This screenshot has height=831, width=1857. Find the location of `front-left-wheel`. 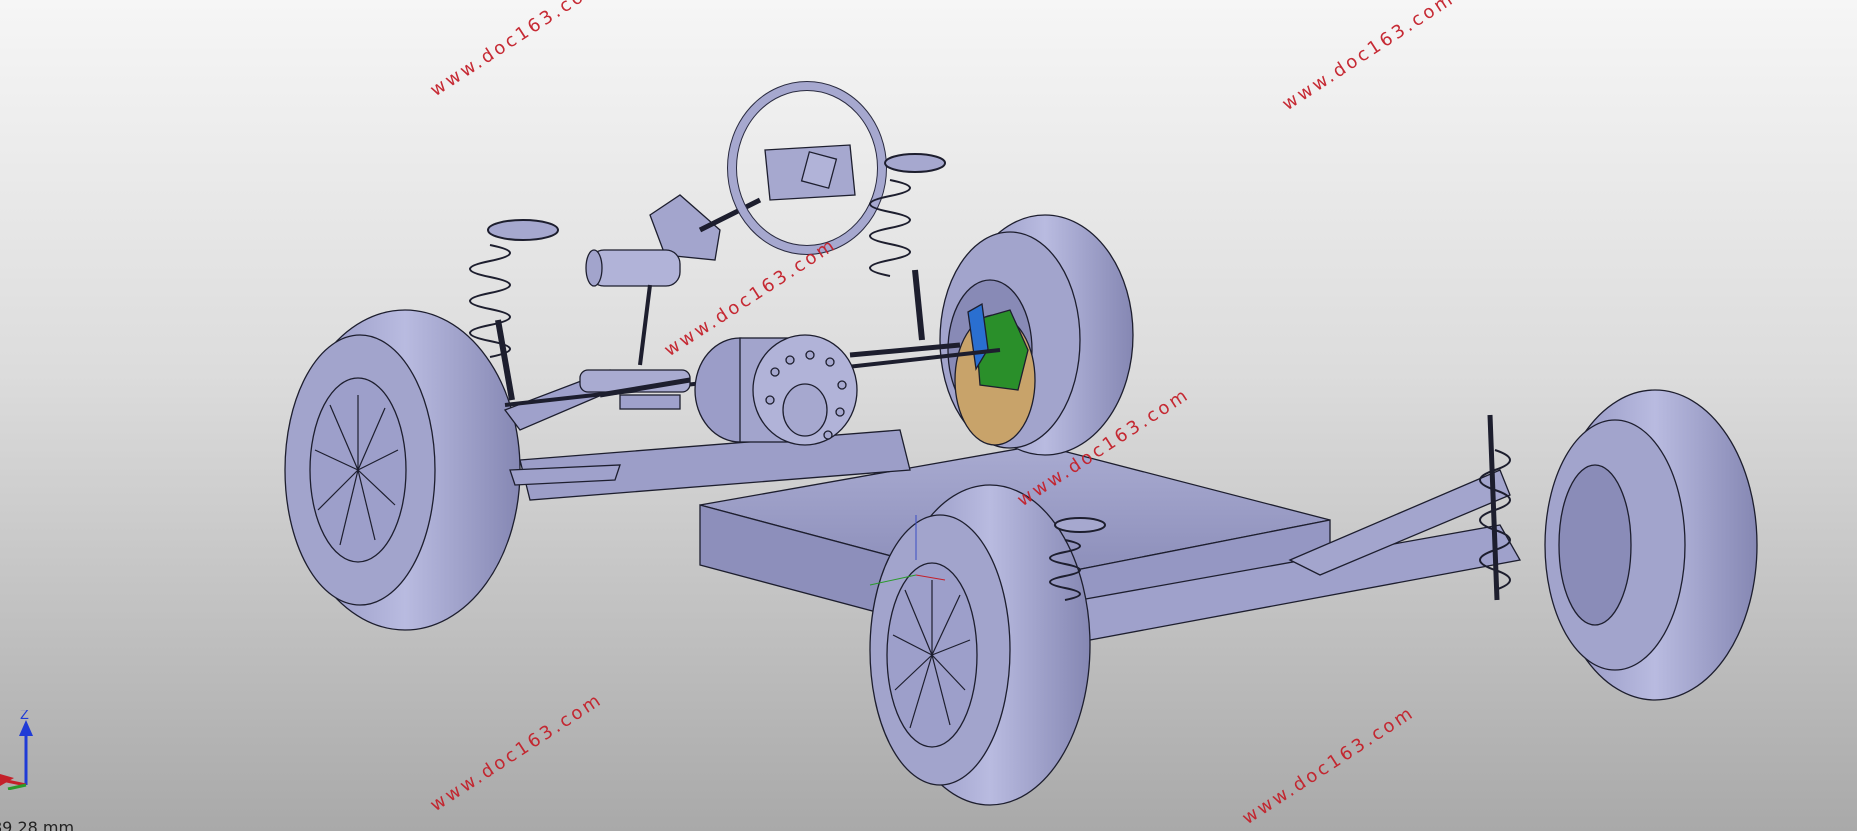

front-left-wheel is located at coordinates (402, 470).